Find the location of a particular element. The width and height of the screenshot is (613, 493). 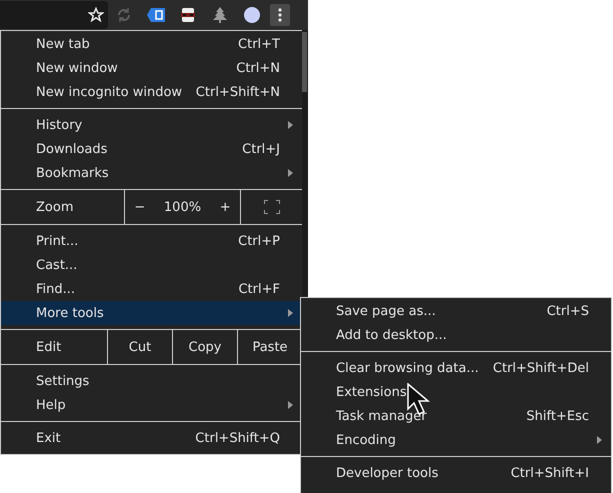

shortcut-text: Ctrl+S is located at coordinates (567, 311).